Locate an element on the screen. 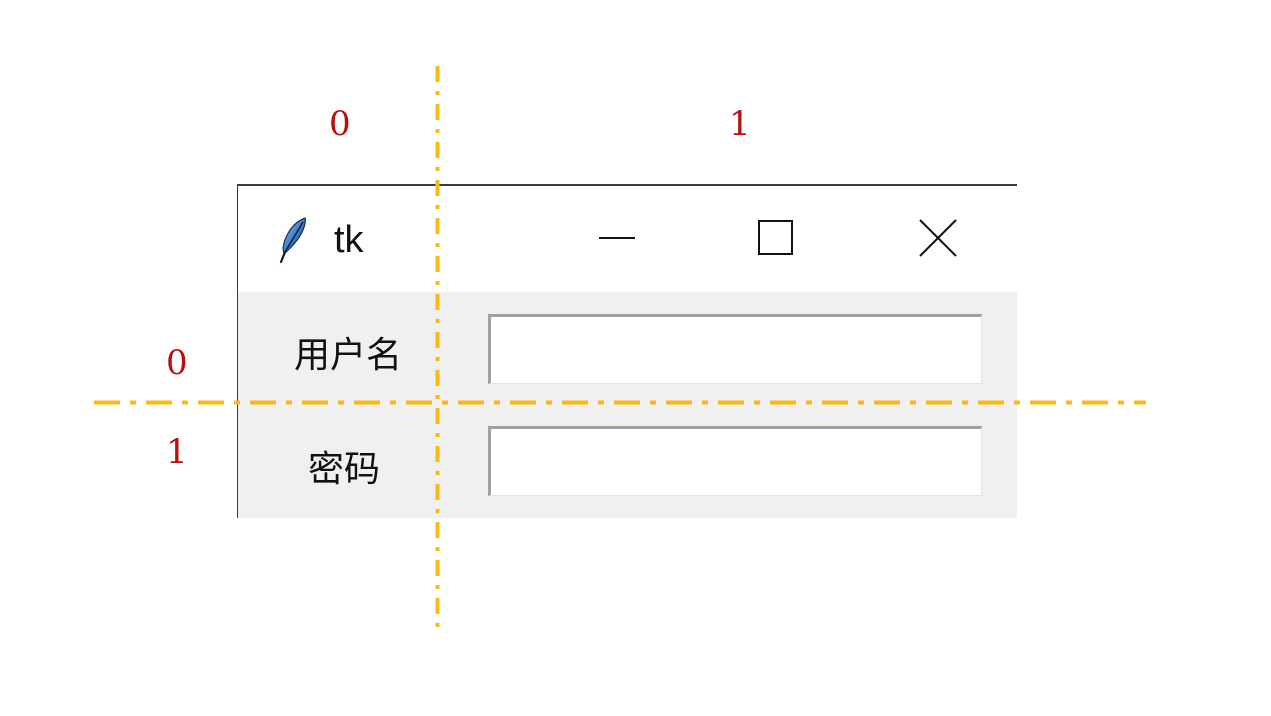  username-label: 用户名 is located at coordinates (347, 355).